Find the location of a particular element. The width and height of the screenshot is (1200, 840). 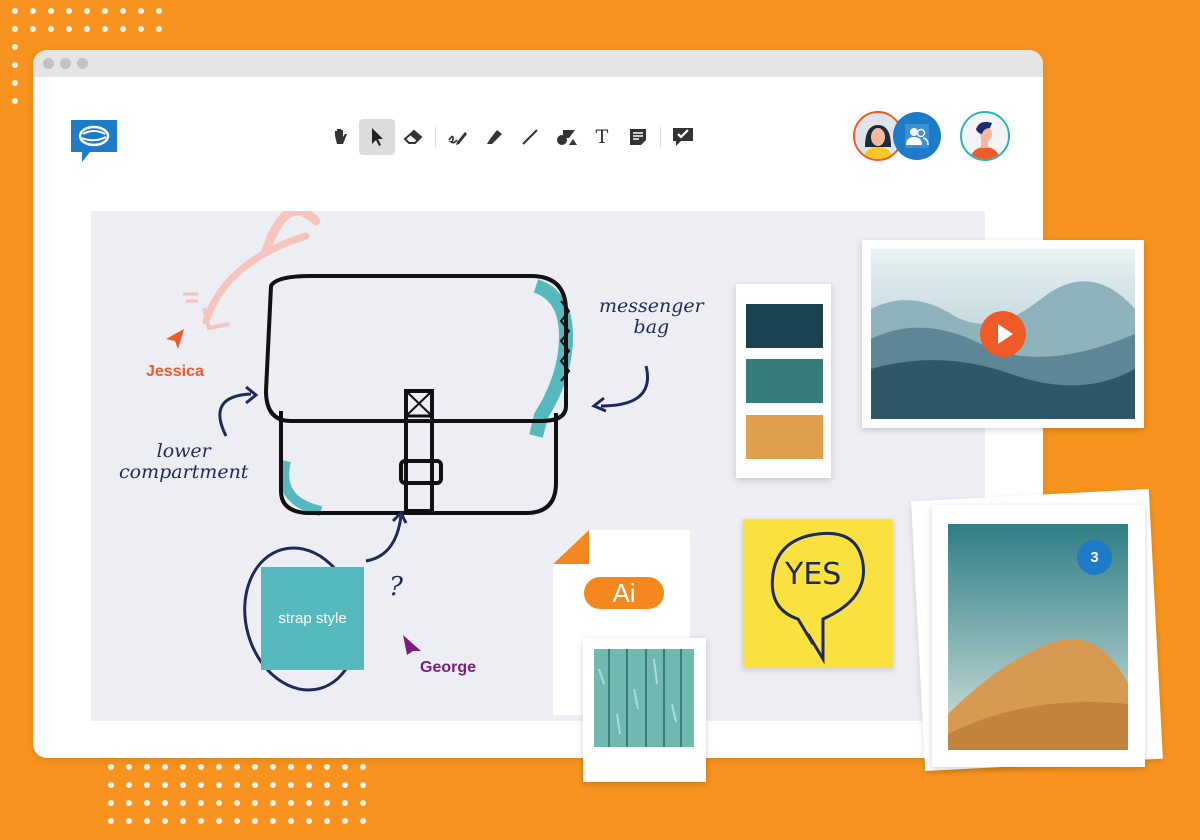

select-tool is located at coordinates (377, 137).